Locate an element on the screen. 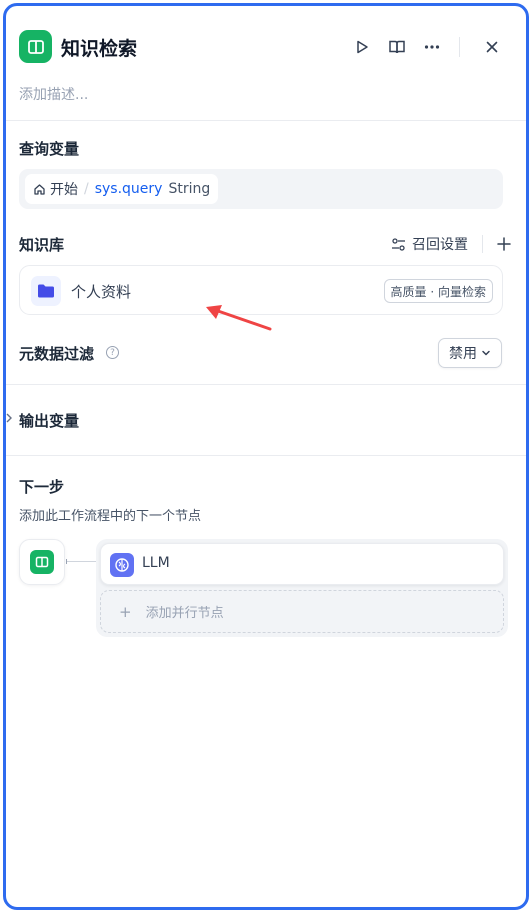 The image size is (532, 913). close-icon is located at coordinates (492, 47).